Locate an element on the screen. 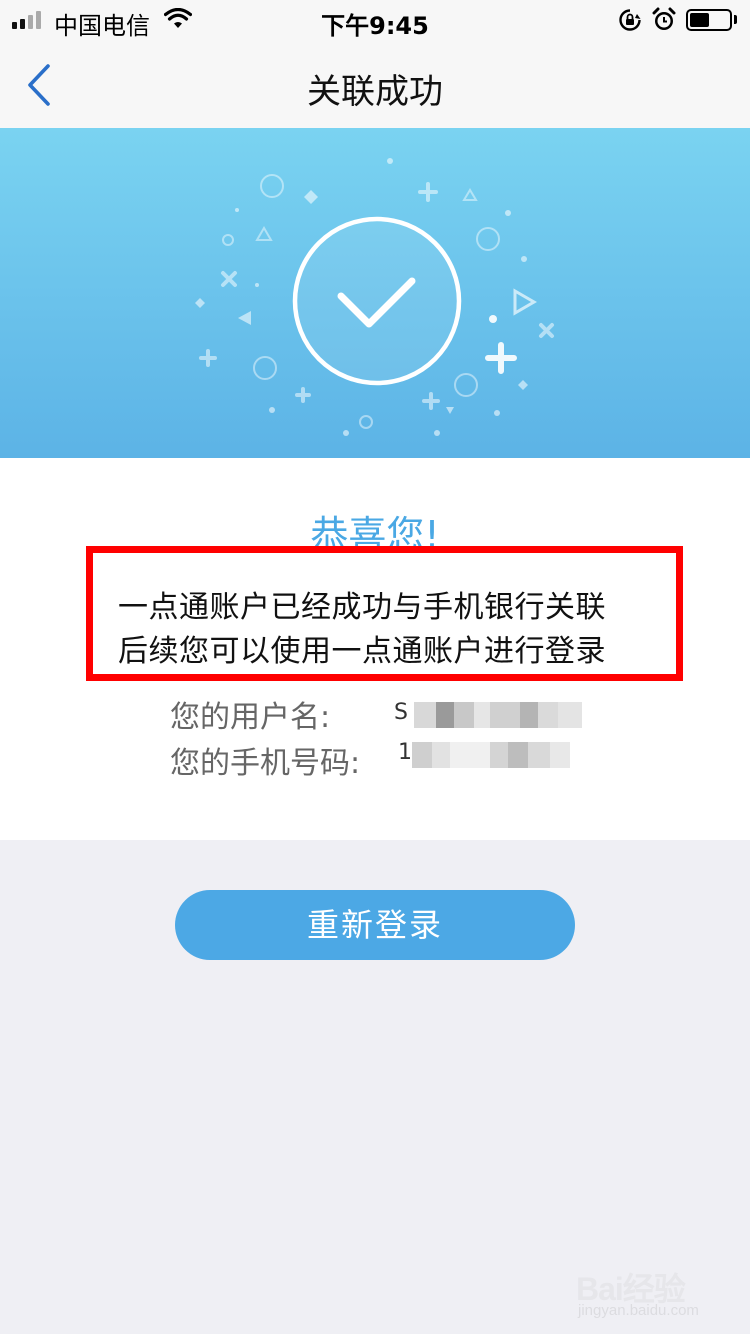  watermark-url: jingyan.baidu.com is located at coordinates (638, 1310).